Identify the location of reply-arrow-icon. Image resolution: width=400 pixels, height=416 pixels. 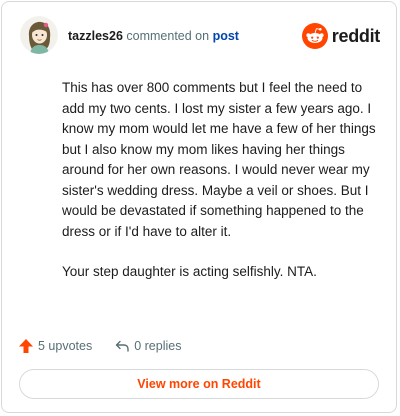
(122, 346).